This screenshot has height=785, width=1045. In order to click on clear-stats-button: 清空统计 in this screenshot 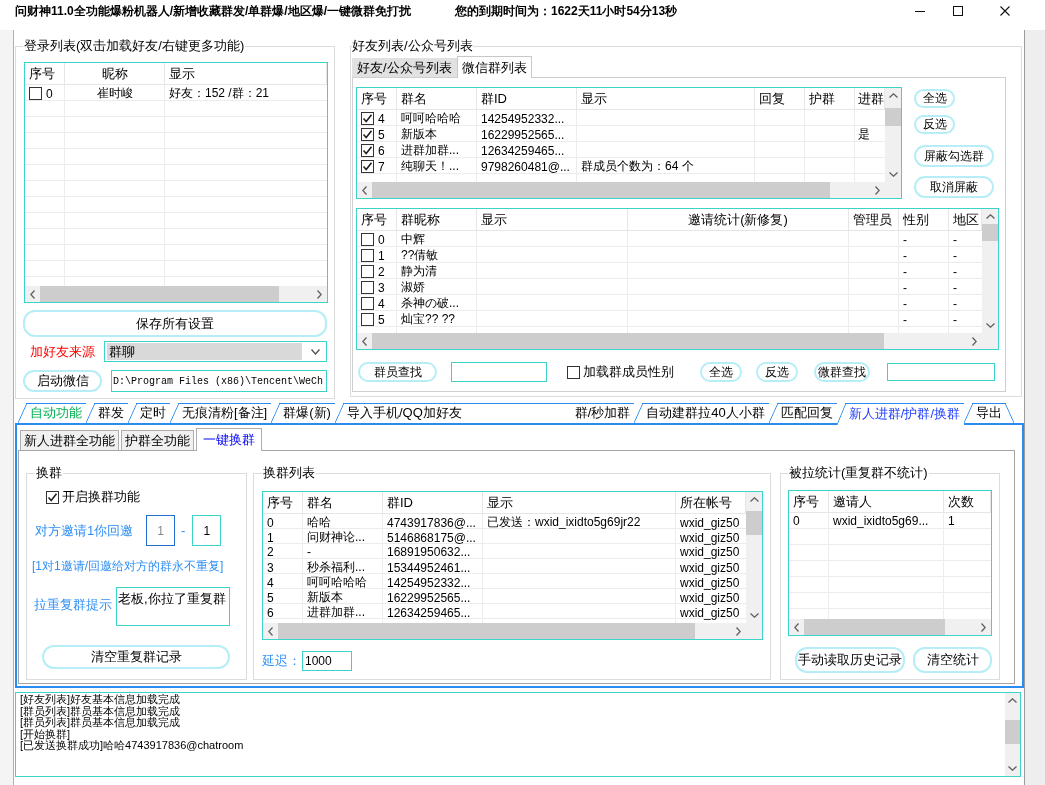, I will do `click(952, 660)`.